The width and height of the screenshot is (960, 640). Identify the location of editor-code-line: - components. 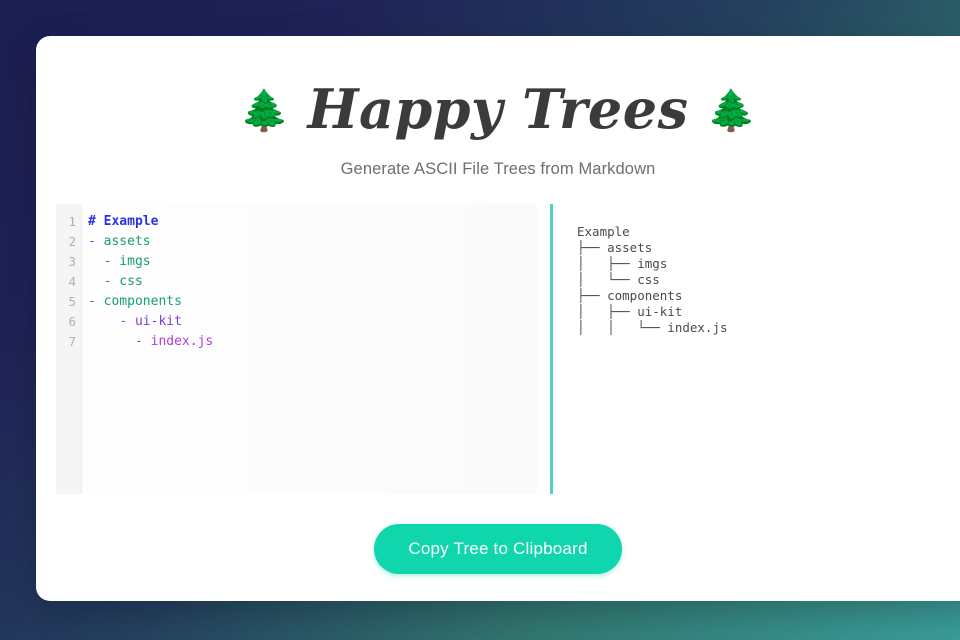
(312, 302).